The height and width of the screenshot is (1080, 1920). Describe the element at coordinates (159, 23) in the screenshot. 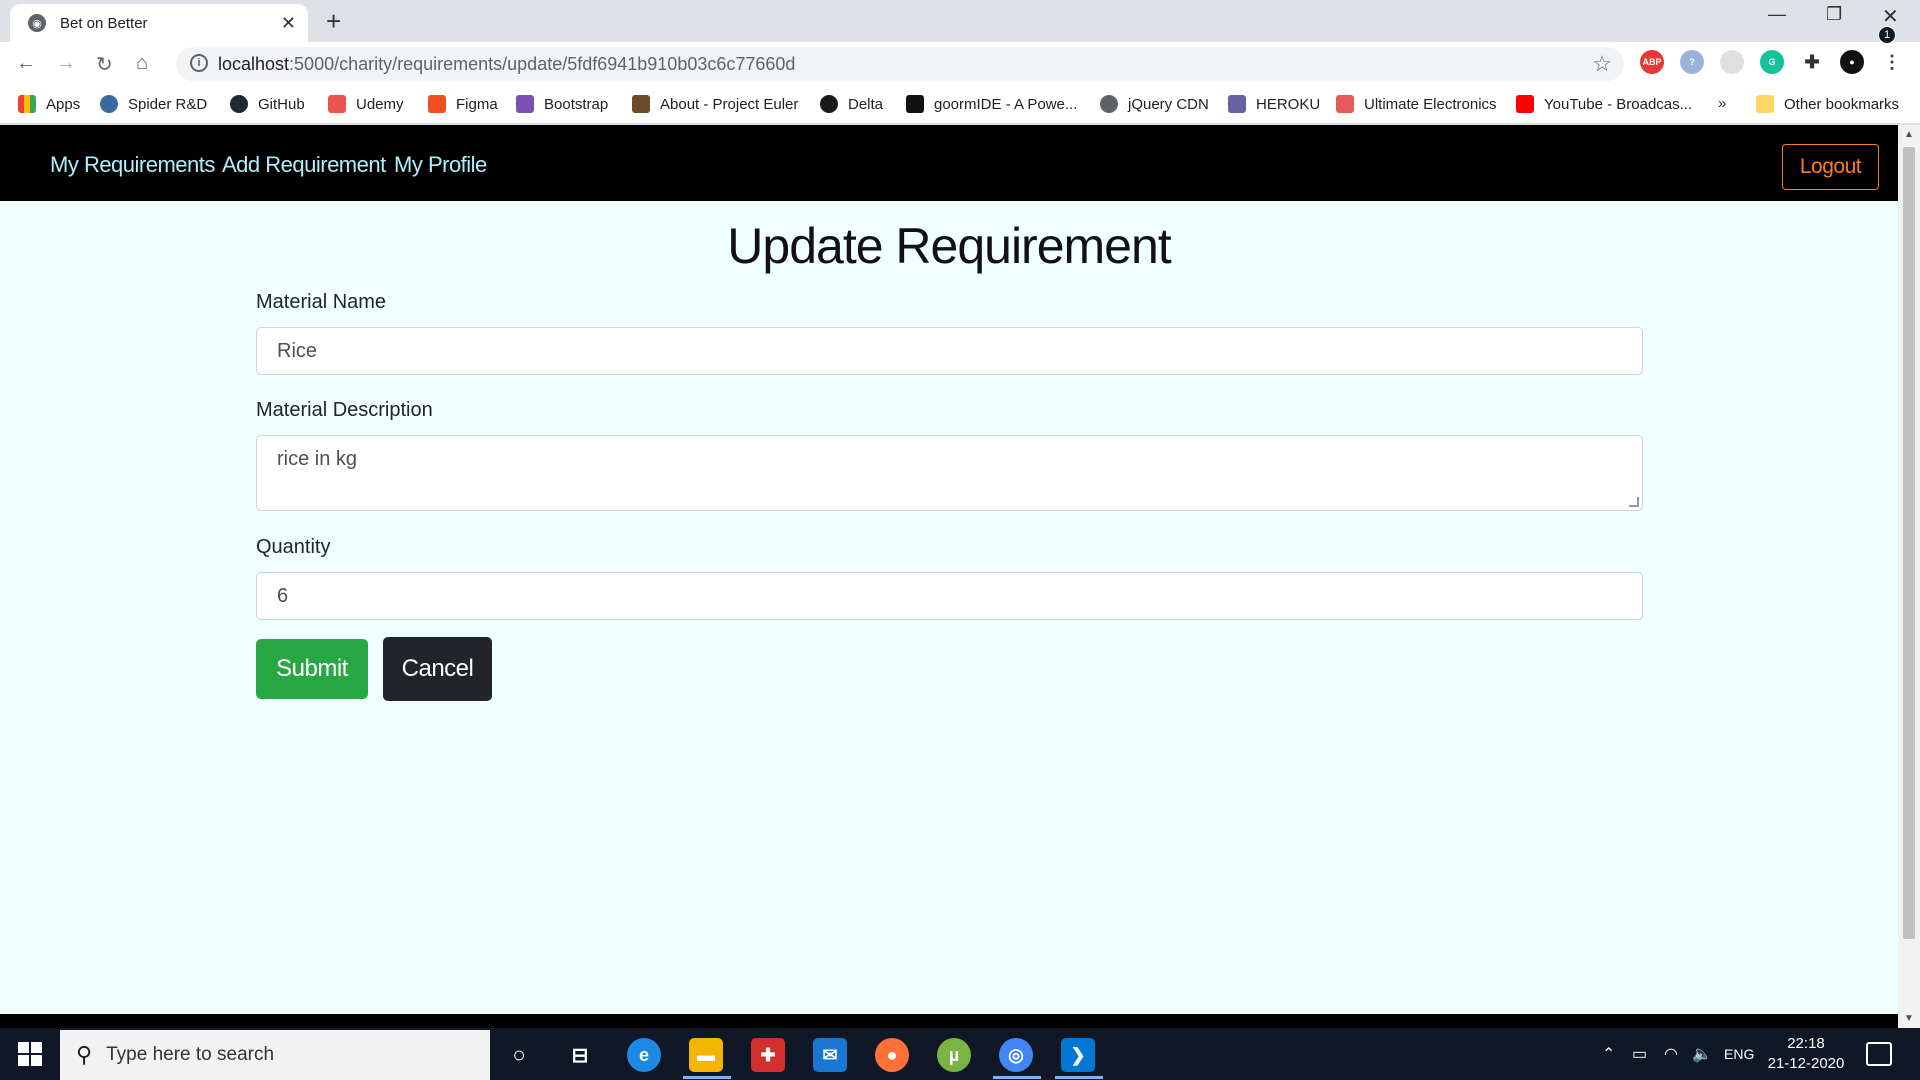

I see `browser-tab: ◉ Bet on Better ✕` at that location.